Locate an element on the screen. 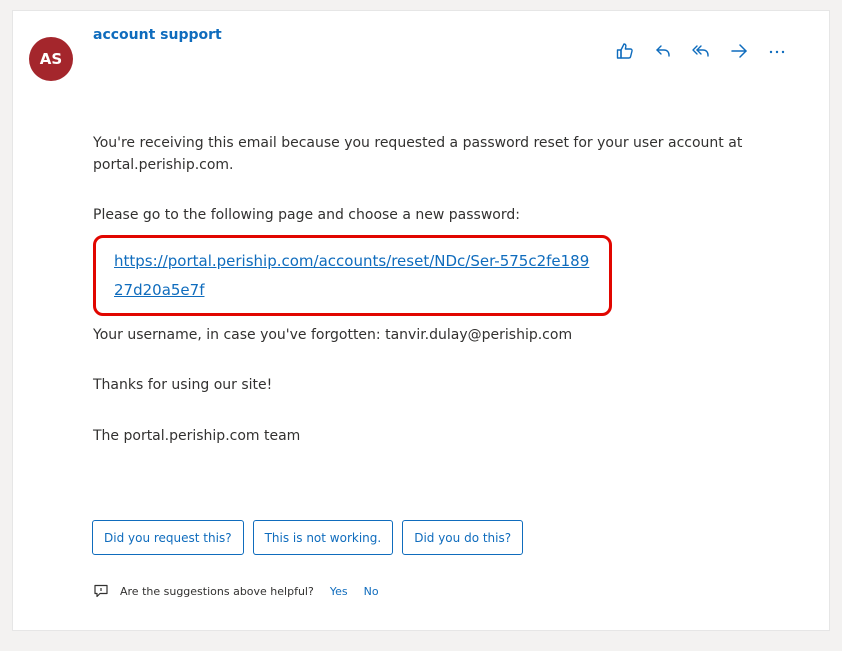 This screenshot has height=651, width=842. feedback-no-link: No is located at coordinates (371, 591).